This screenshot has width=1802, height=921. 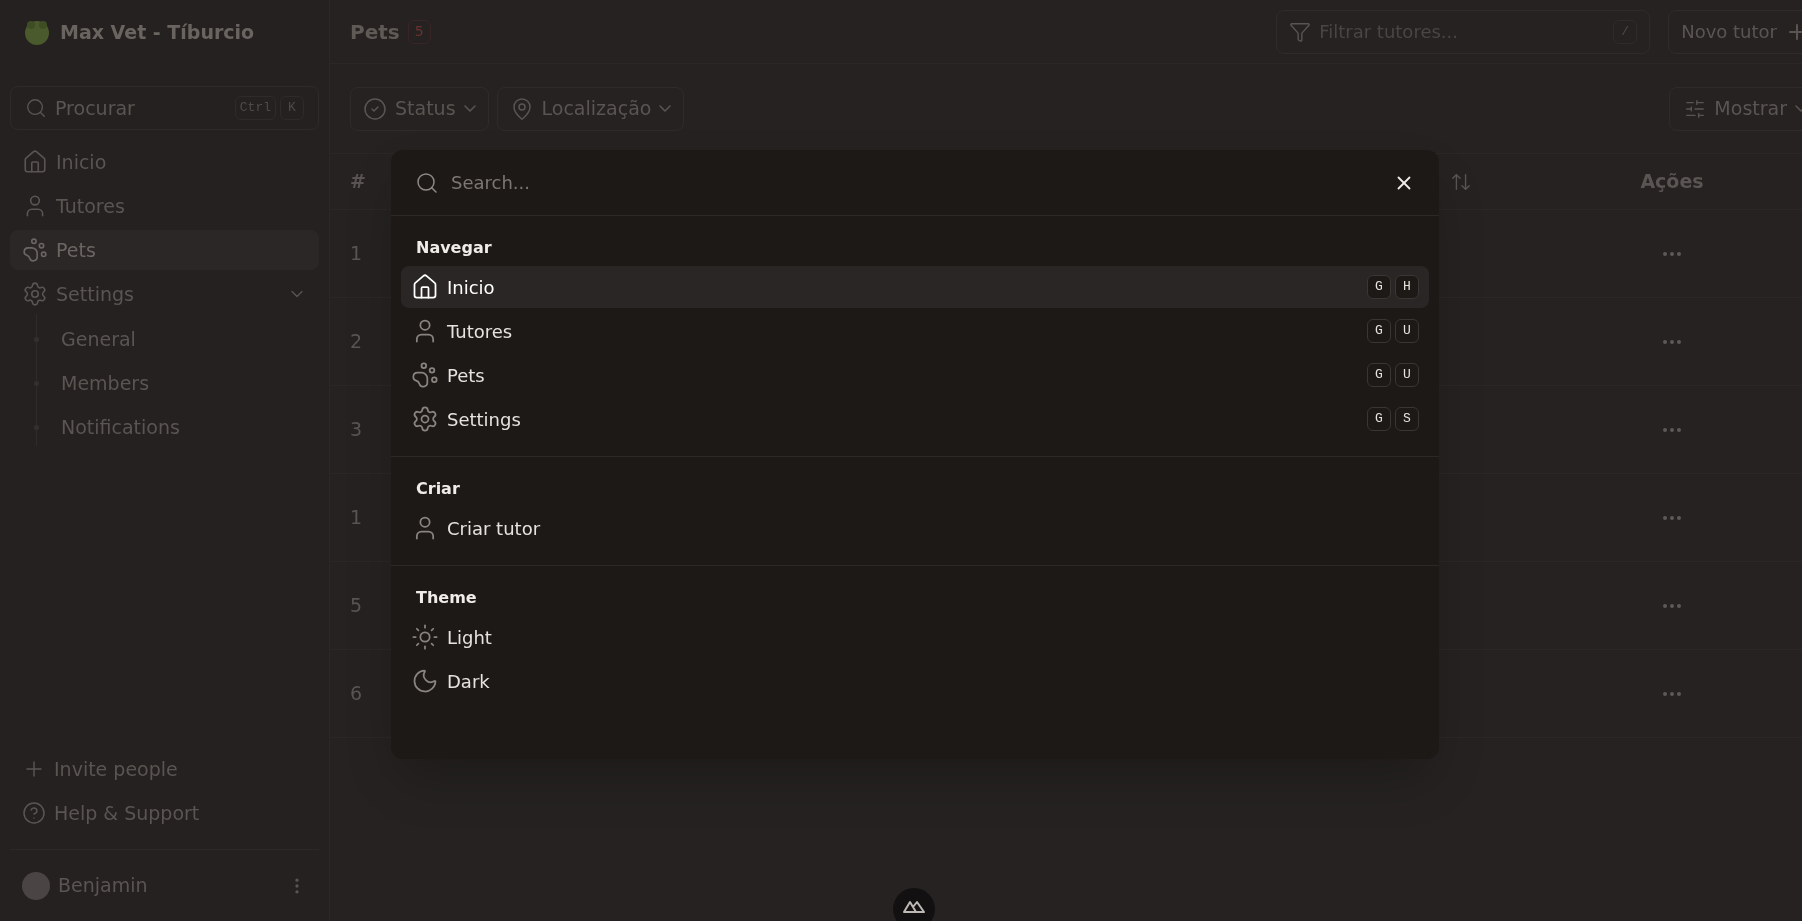 I want to click on shortcut-key: /, so click(x=1625, y=31).